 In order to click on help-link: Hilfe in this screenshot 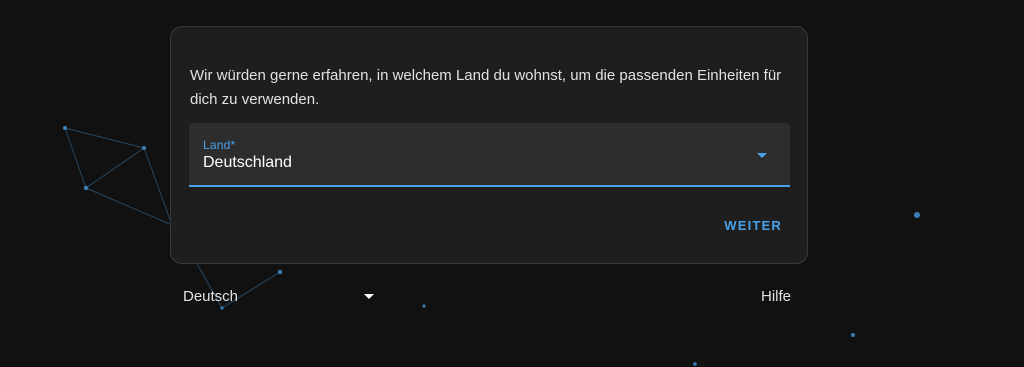, I will do `click(776, 296)`.